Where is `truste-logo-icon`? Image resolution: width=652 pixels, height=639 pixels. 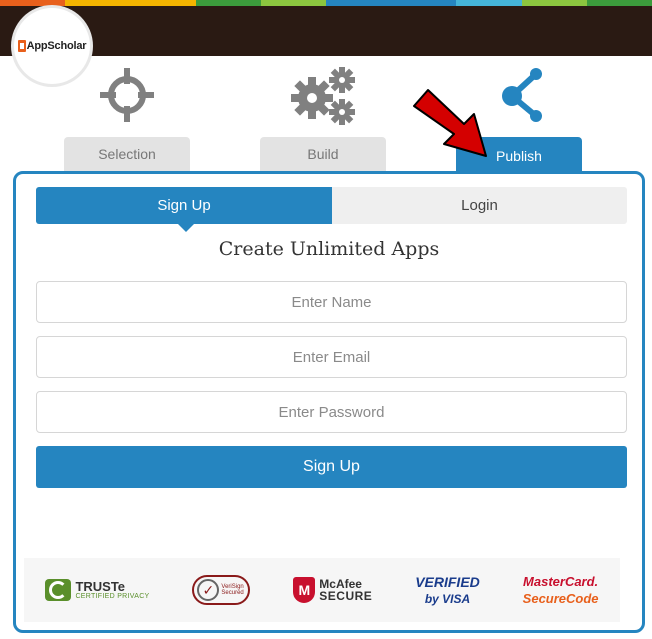
truste-logo-icon is located at coordinates (58, 590).